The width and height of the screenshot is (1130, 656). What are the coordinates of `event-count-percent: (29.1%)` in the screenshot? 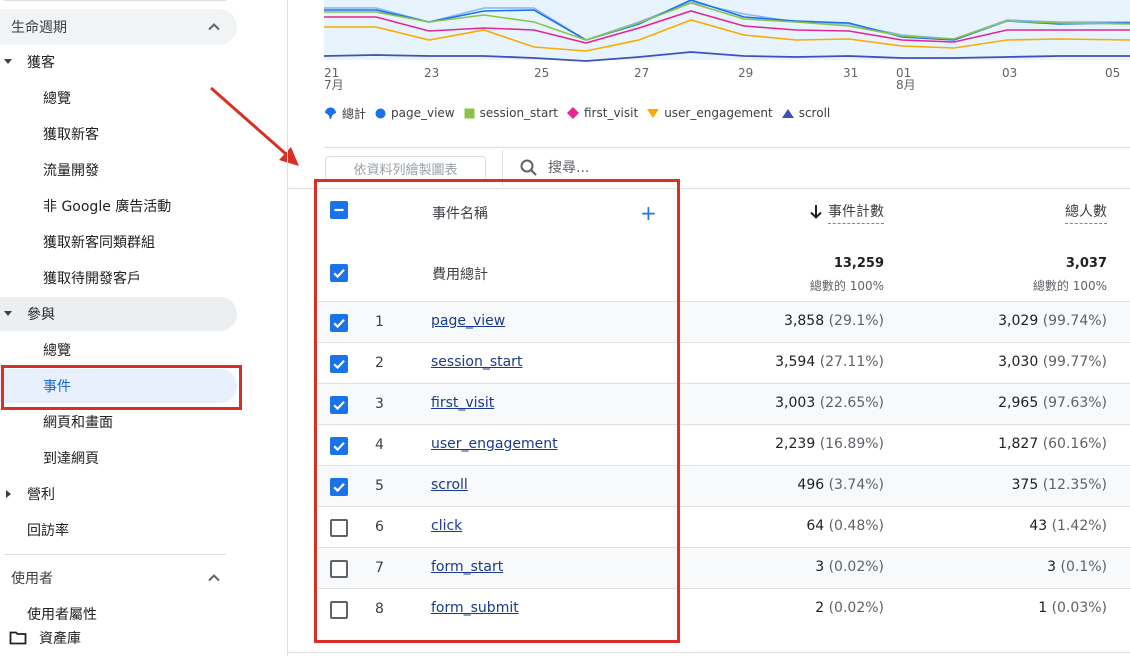 It's located at (856, 321).